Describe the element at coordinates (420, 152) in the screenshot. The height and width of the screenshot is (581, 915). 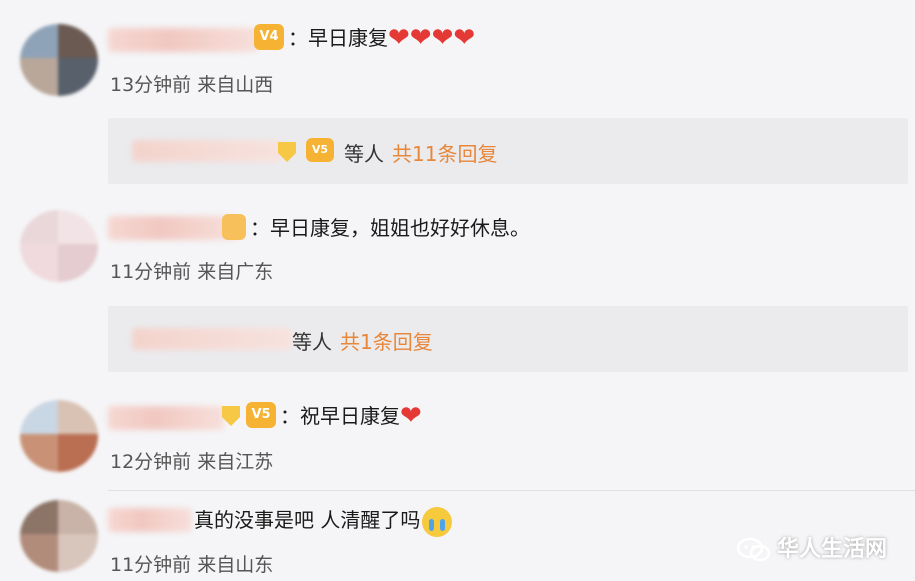
I see `reply-count-text: 等人 共11条回复` at that location.